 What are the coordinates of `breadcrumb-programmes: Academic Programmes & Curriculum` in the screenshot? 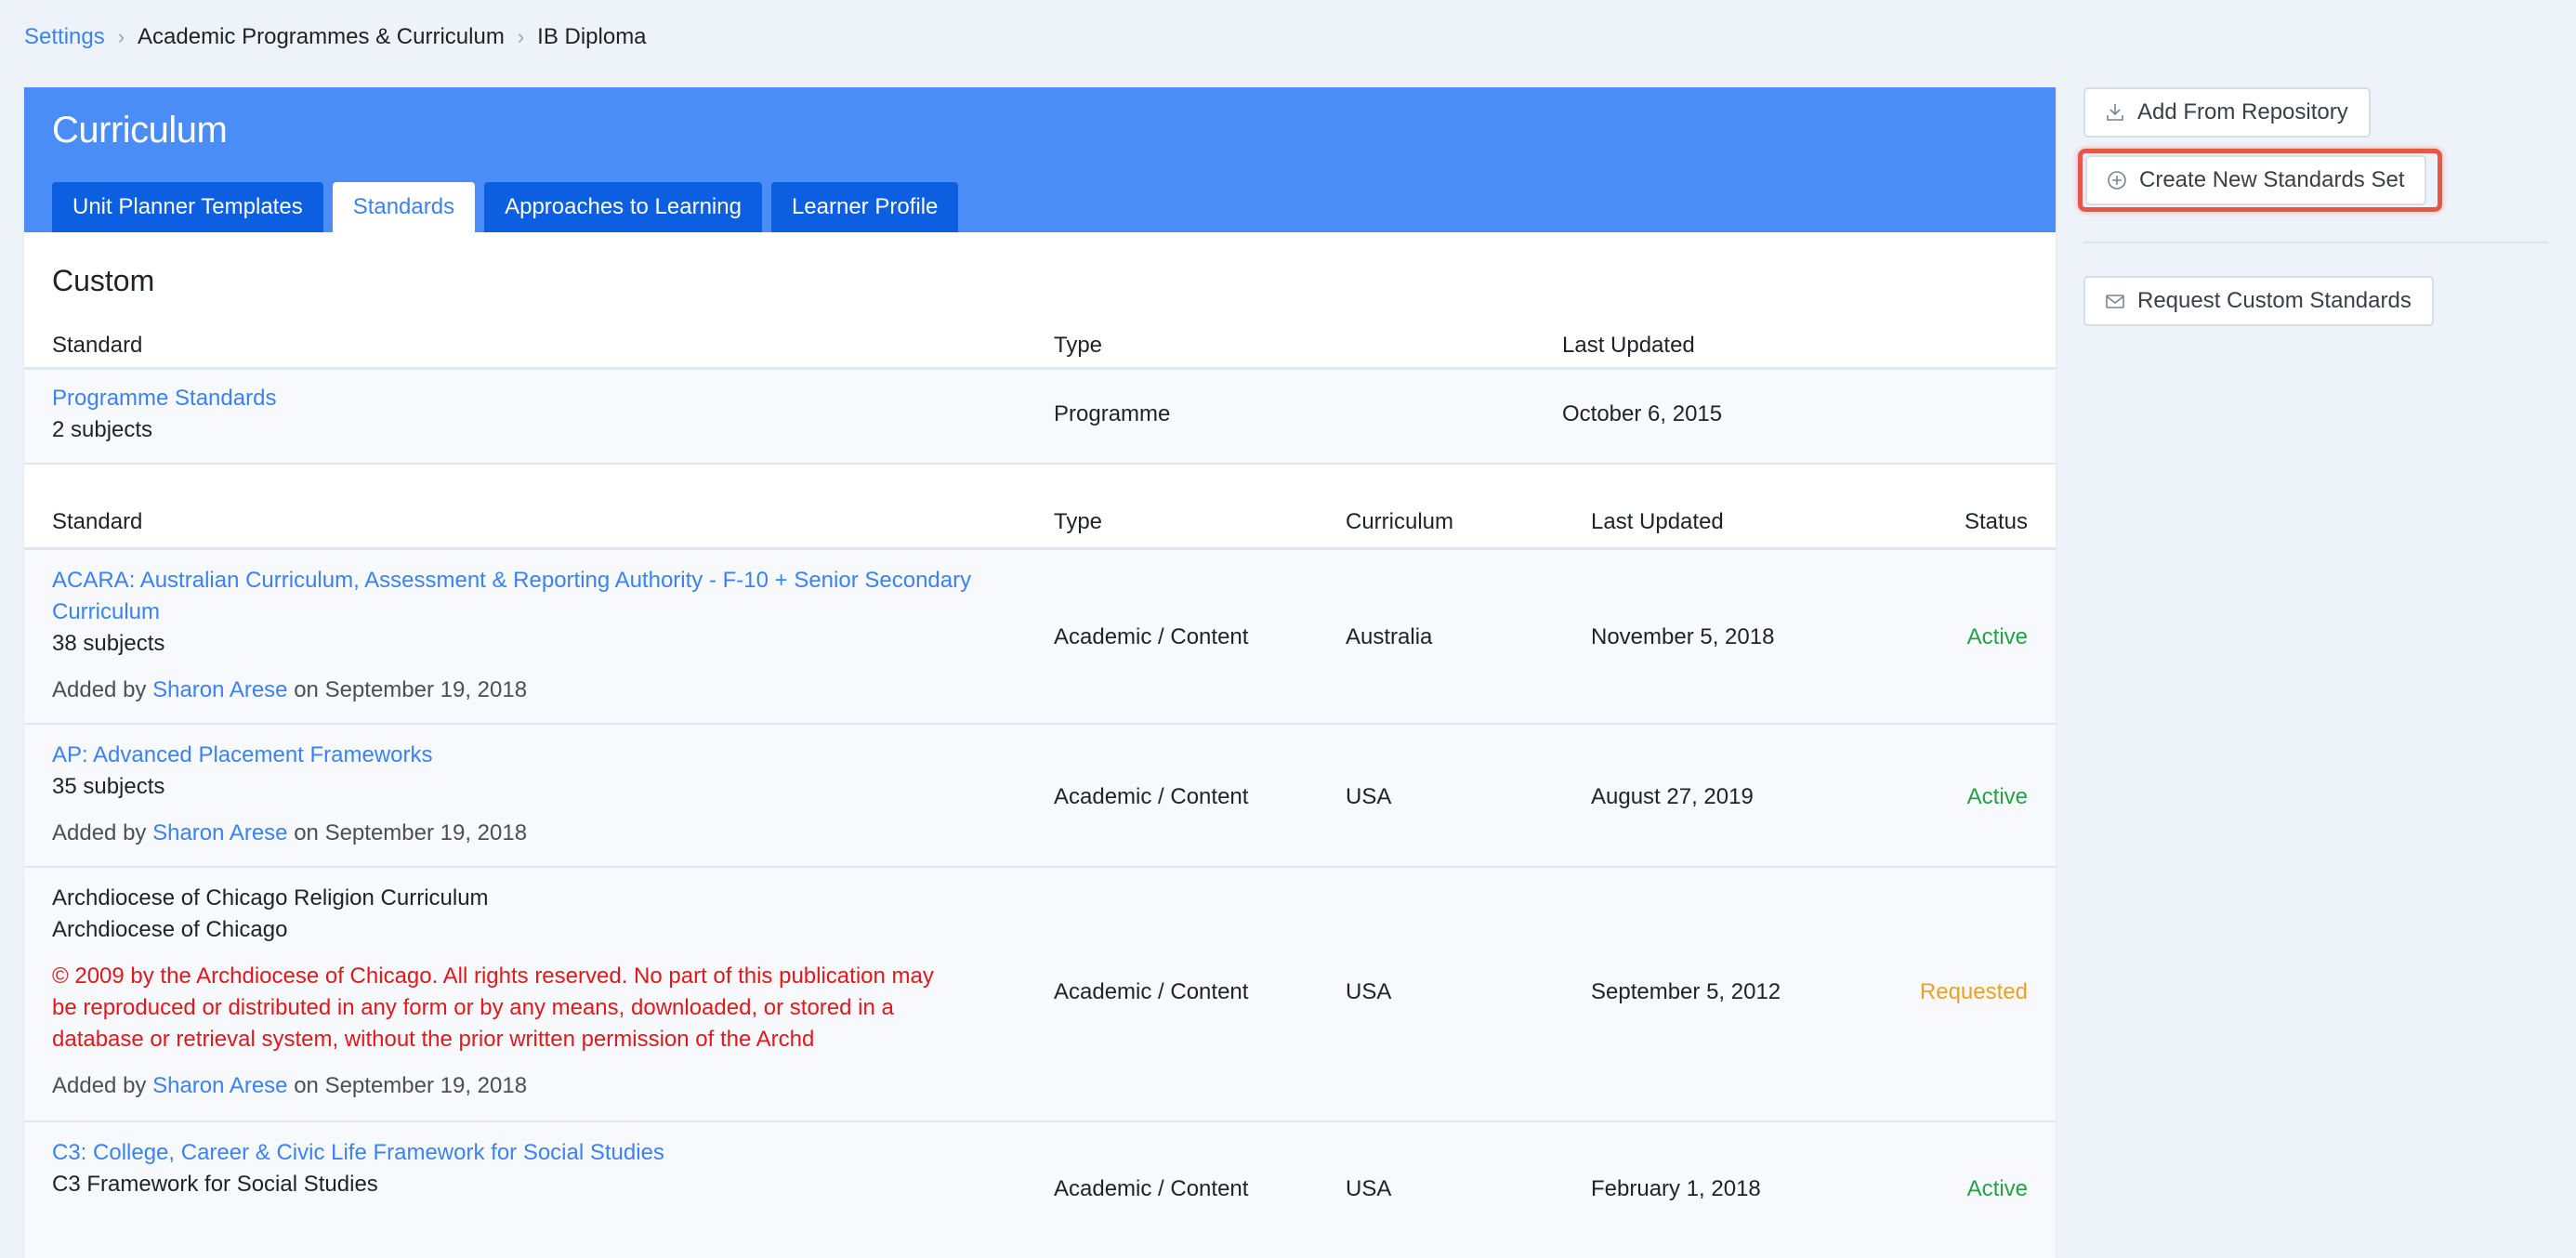 It's located at (321, 37).